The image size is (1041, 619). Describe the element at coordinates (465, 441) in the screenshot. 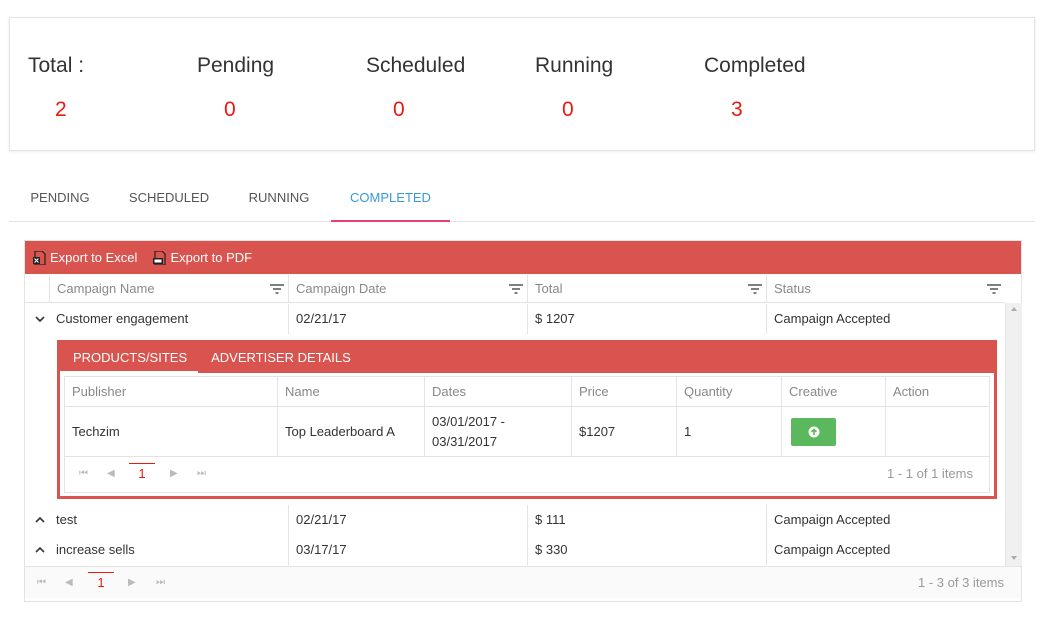

I see `cell-dates-end: 03/31/2017` at that location.